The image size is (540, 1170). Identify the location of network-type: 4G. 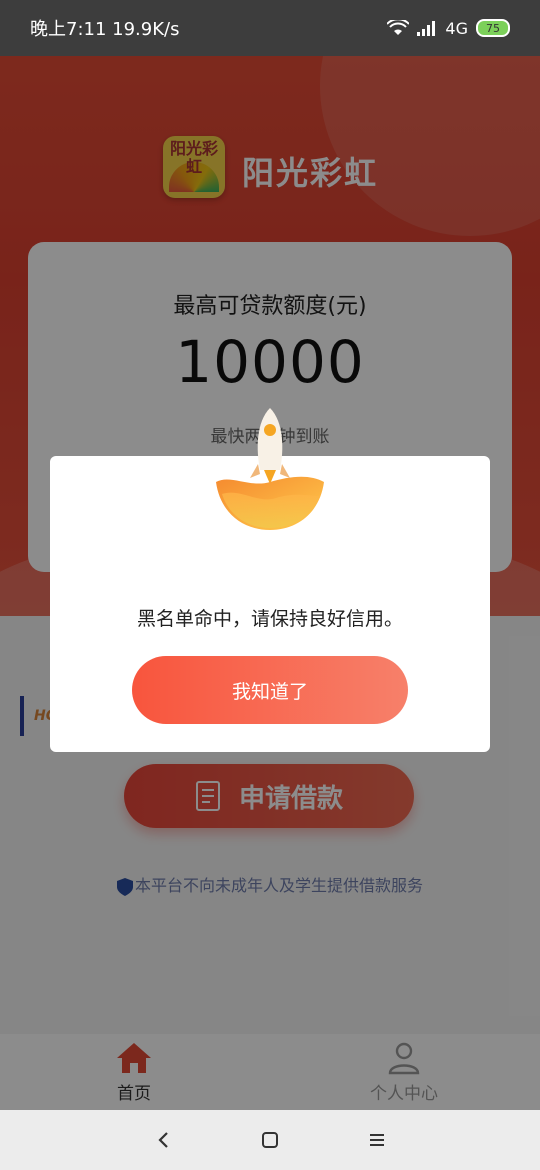
(456, 28).